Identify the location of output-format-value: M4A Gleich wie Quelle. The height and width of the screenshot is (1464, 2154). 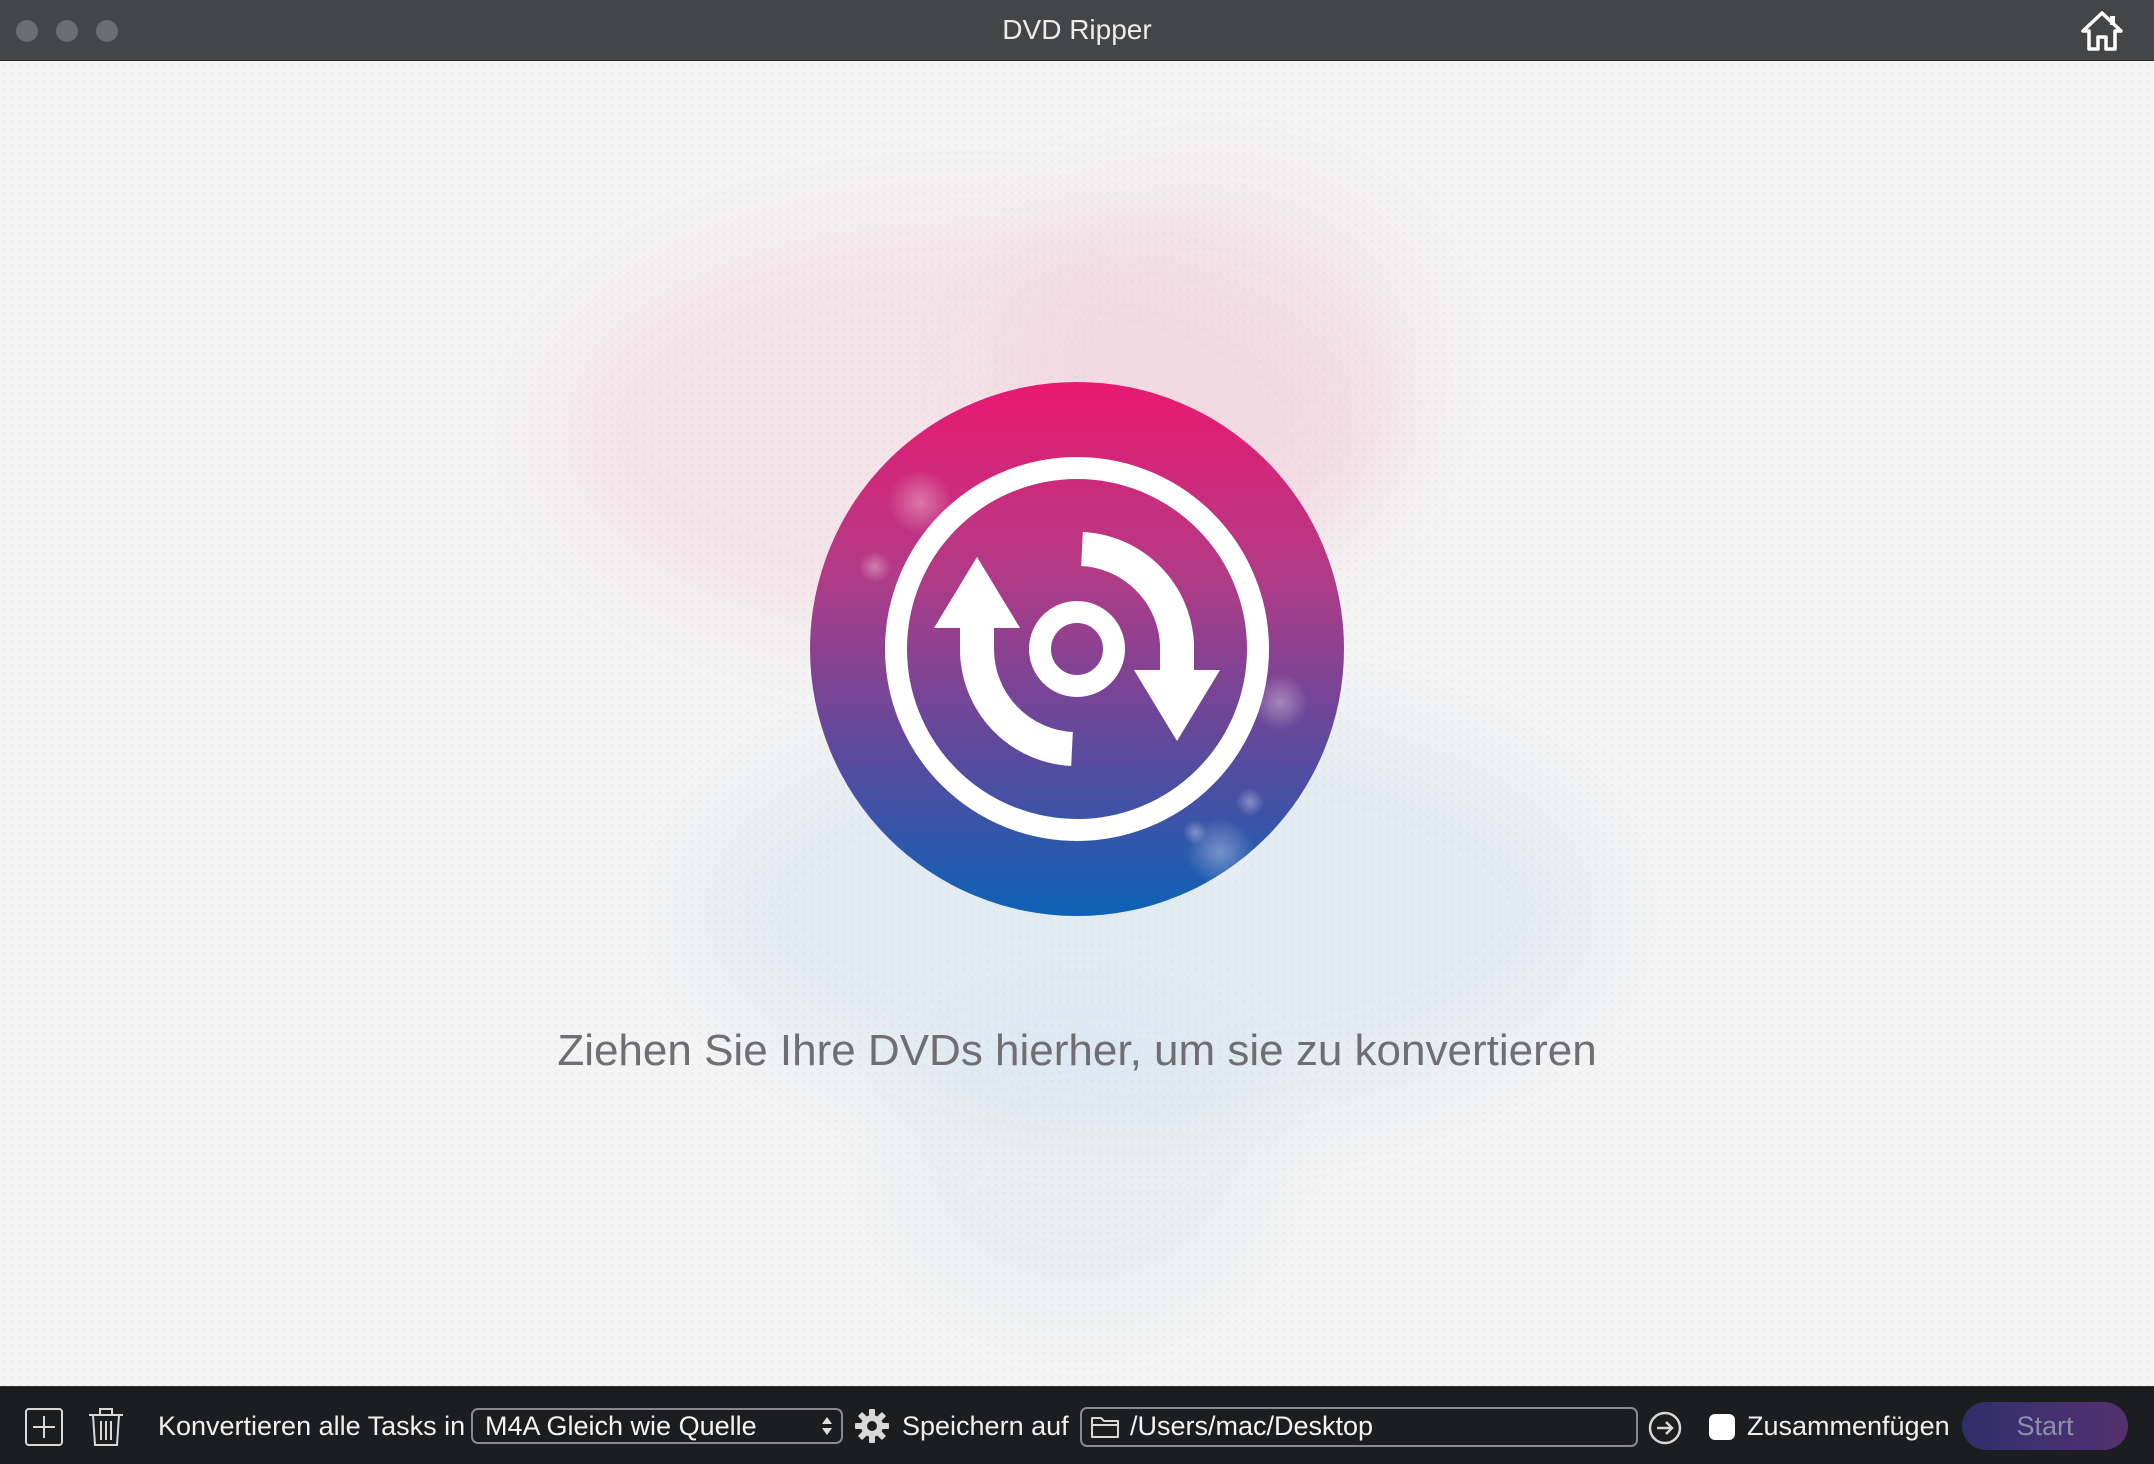
(621, 1426).